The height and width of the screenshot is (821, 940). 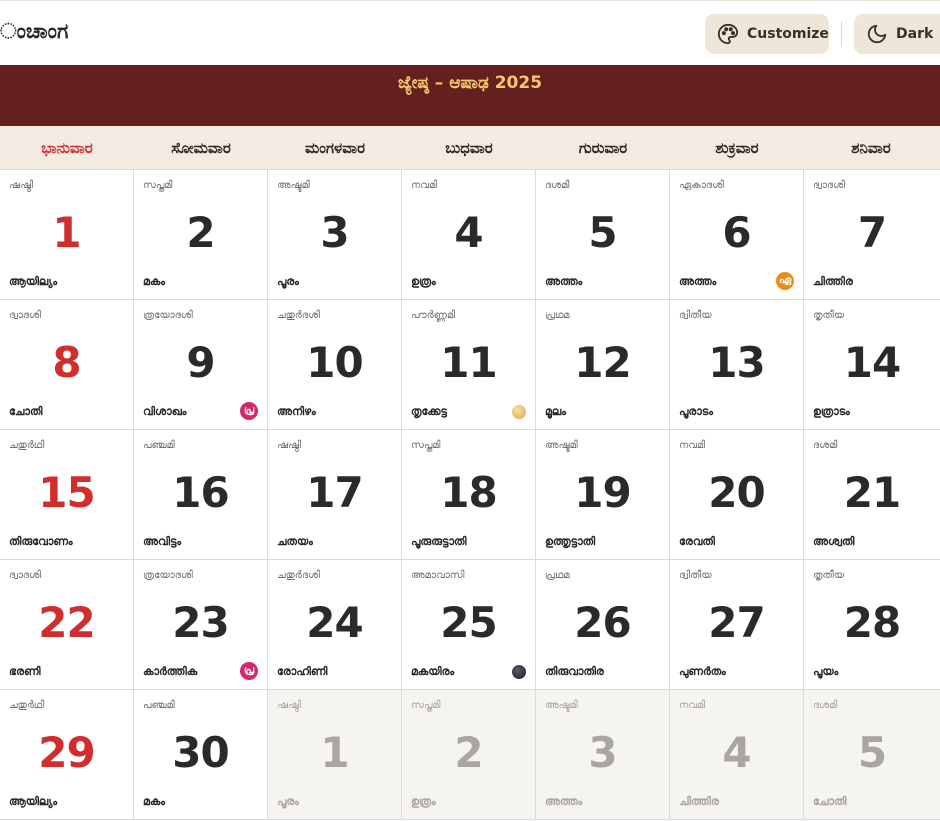 I want to click on dark-mode-button: Dark, so click(x=897, y=34).